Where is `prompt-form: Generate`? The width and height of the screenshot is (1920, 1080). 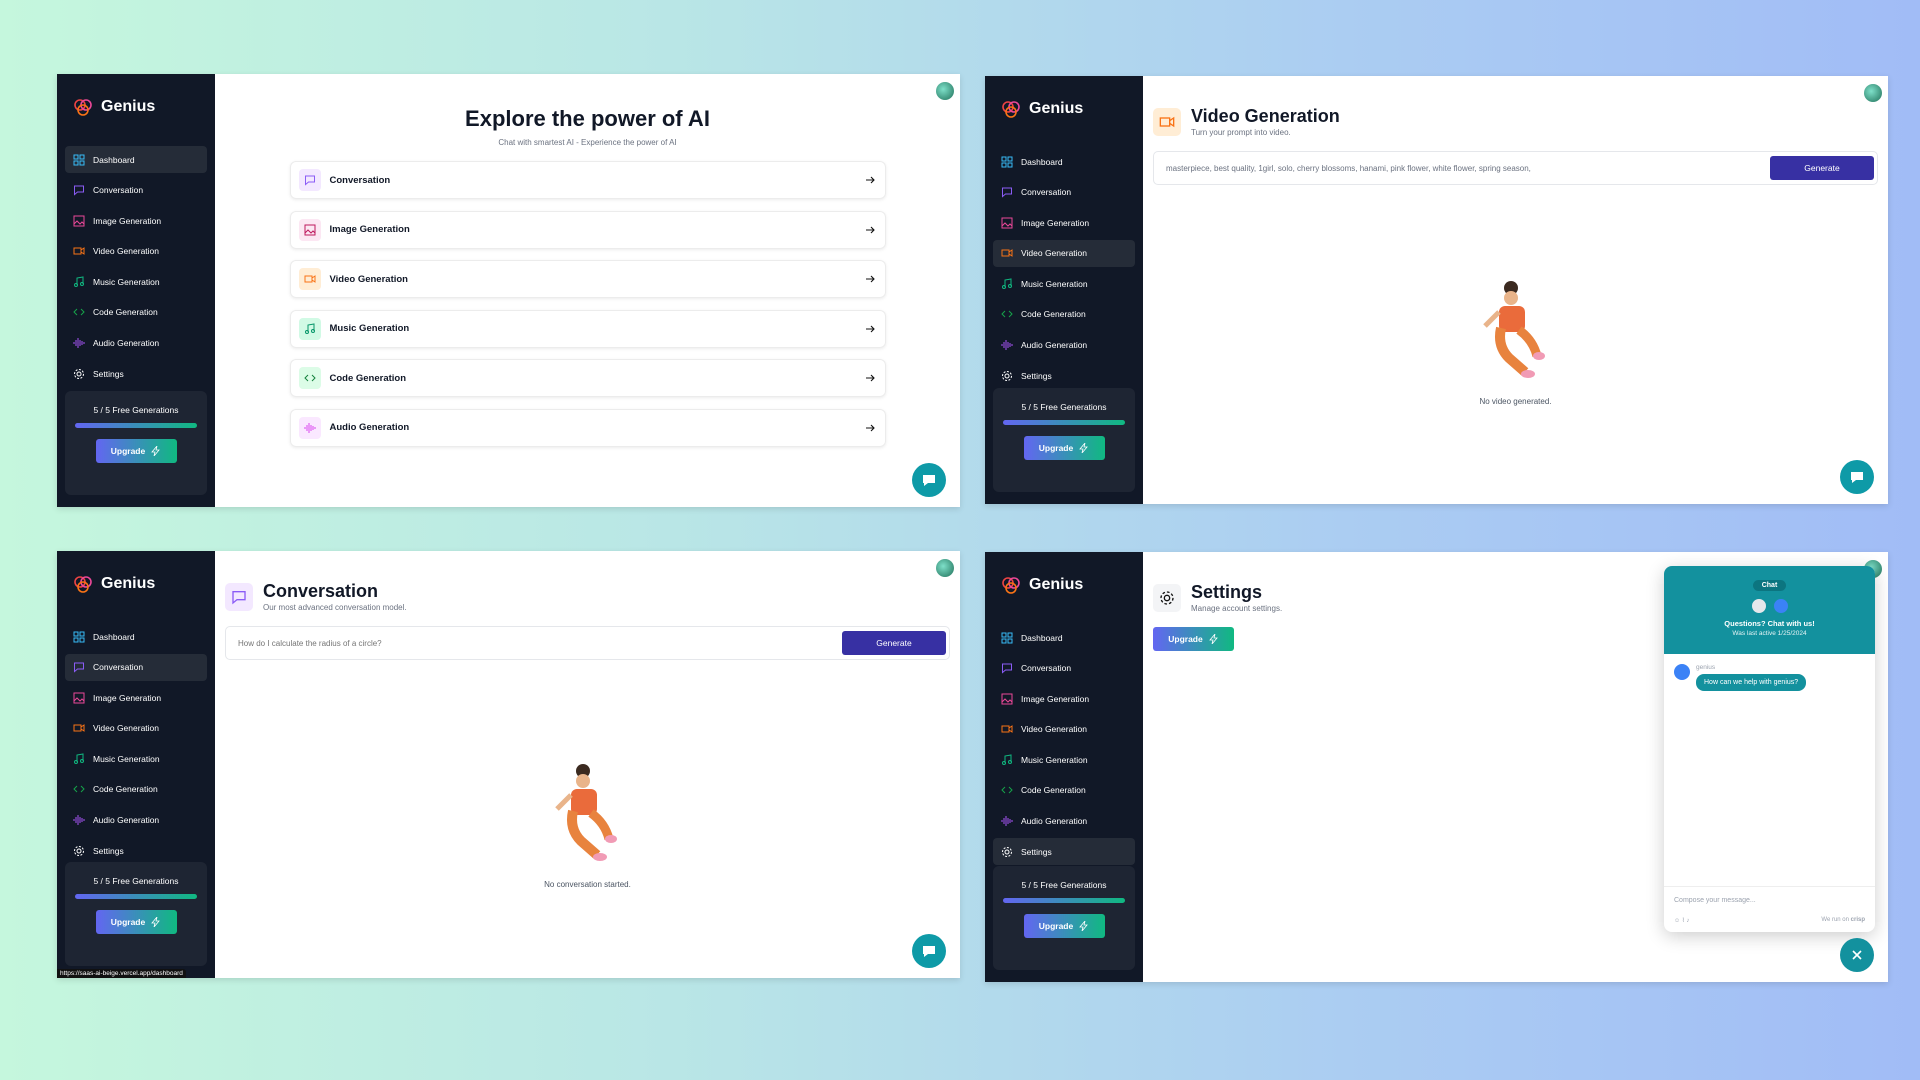
prompt-form: Generate is located at coordinates (1515, 168).